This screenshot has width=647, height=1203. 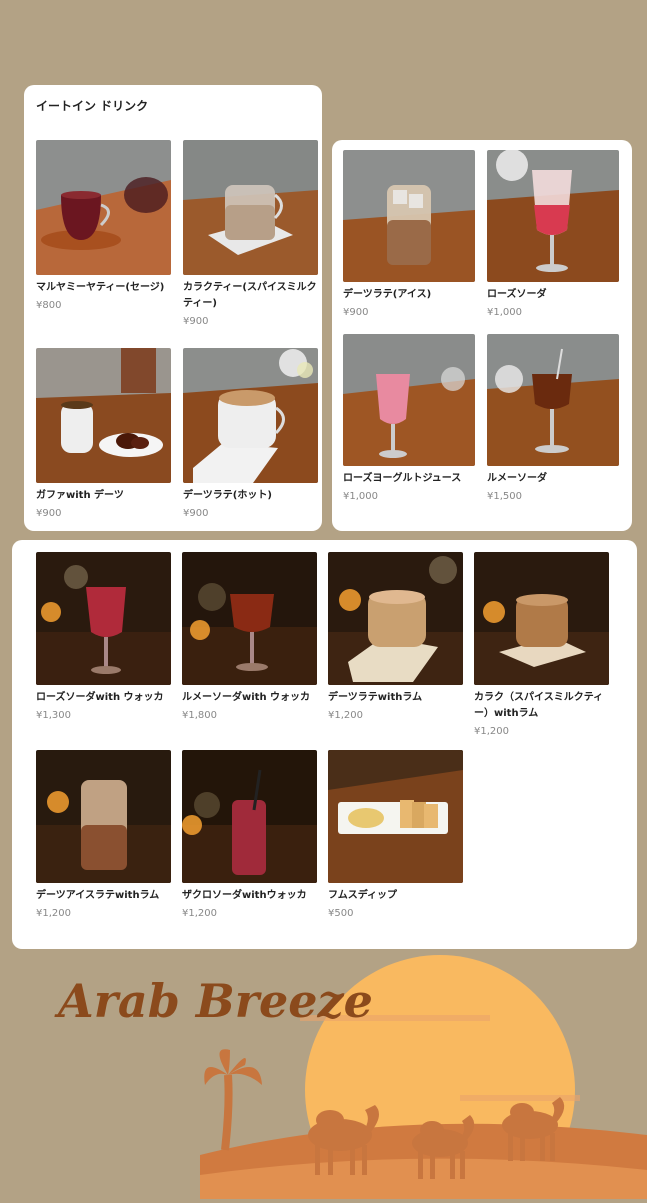 What do you see at coordinates (250, 207) in the screenshot?
I see `karak-tea-photo` at bounding box center [250, 207].